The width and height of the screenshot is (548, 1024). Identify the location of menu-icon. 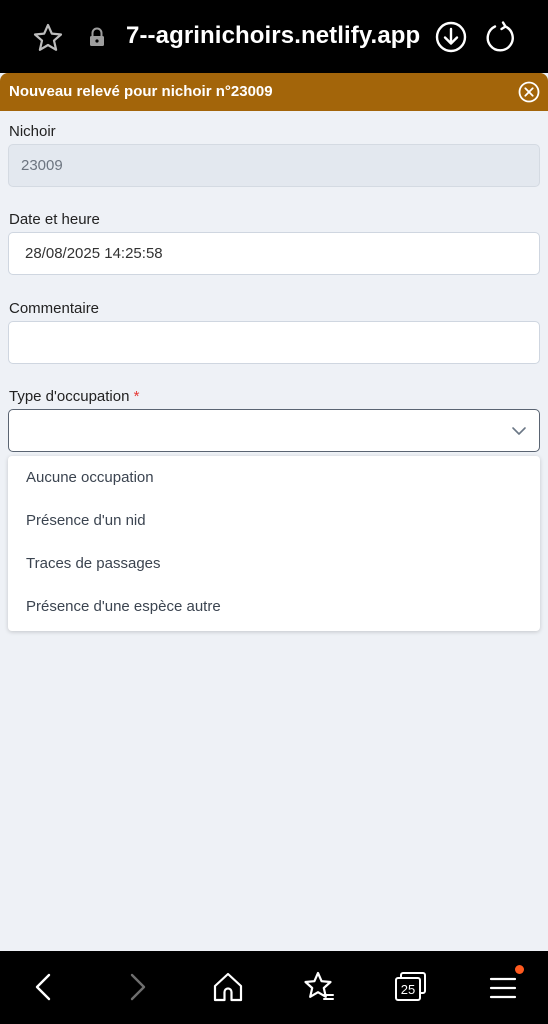
(503, 987).